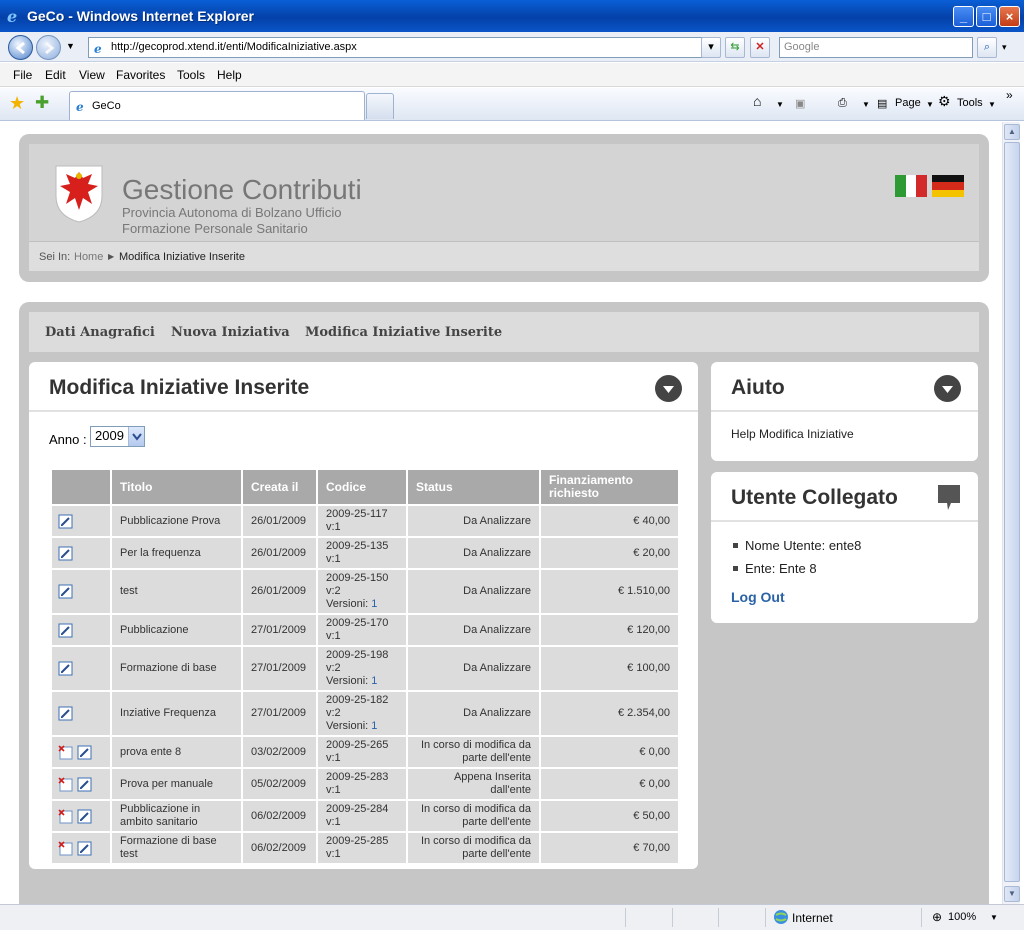 The width and height of the screenshot is (1024, 930). I want to click on anno-select-value: 2009, so click(109, 435).